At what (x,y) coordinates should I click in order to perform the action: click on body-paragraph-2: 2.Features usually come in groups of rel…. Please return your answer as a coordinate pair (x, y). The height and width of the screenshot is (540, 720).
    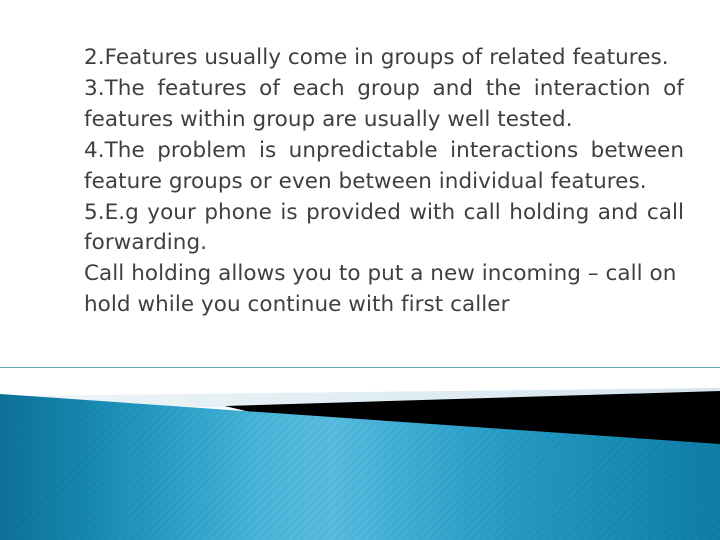
    Looking at the image, I should click on (376, 57).